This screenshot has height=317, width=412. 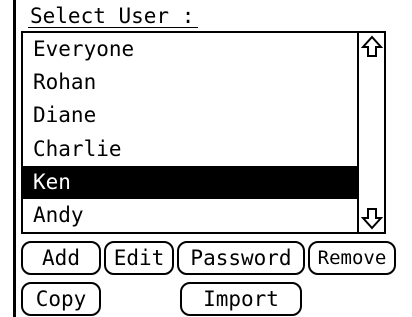 I want to click on list-item-andy: Andy, so click(x=200, y=215).